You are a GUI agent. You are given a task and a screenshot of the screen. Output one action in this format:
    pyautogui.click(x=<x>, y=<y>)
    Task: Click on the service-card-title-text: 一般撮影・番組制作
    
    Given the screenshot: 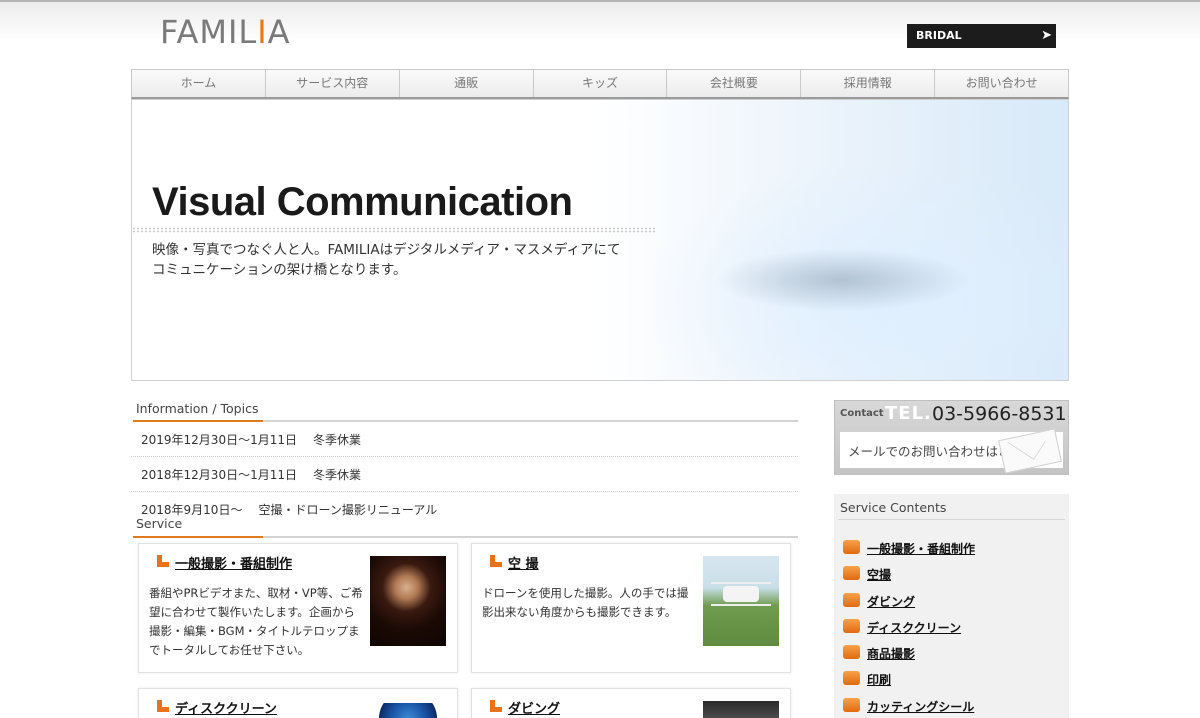 What is the action you would take?
    pyautogui.click(x=234, y=564)
    